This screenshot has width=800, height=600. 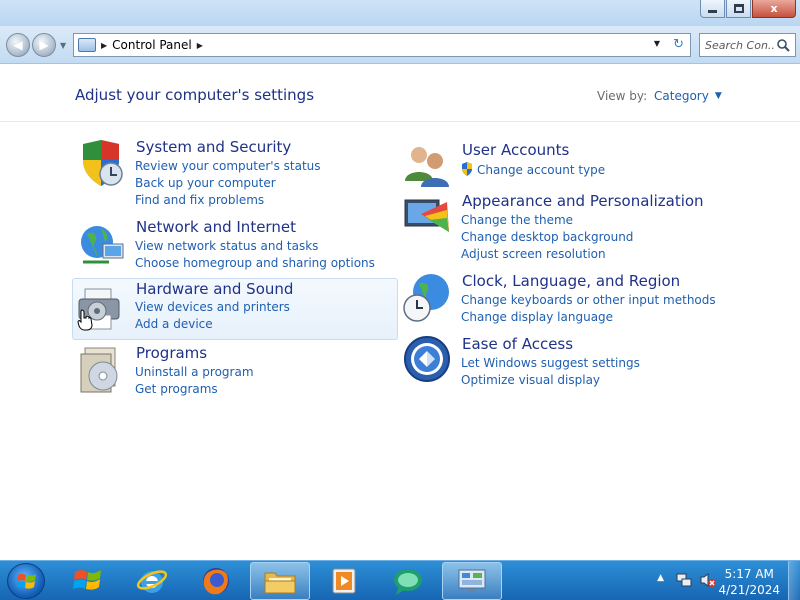 I want to click on file-explorer-icon, so click(x=280, y=583).